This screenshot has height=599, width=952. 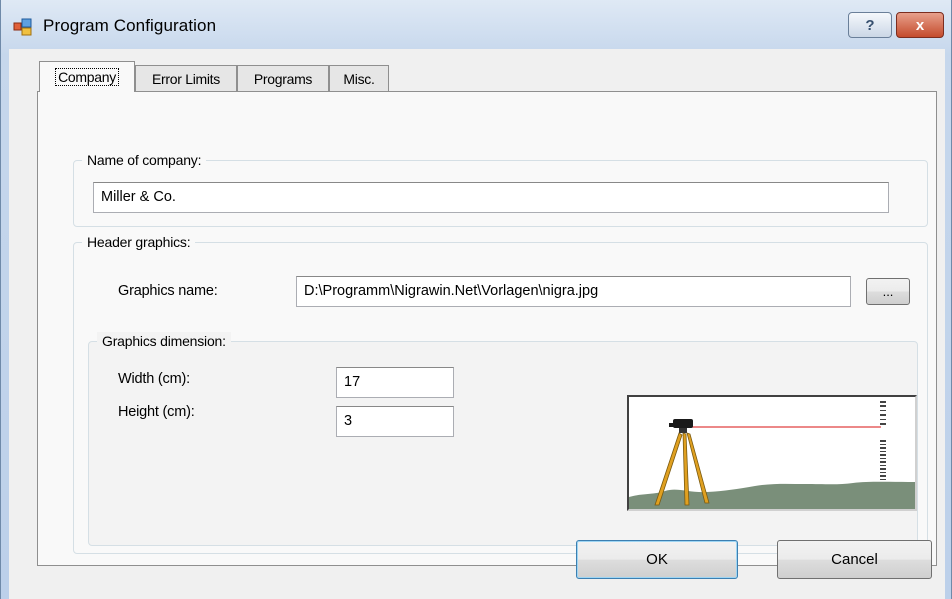 I want to click on leveling-rod-graphic, so click(x=883, y=443).